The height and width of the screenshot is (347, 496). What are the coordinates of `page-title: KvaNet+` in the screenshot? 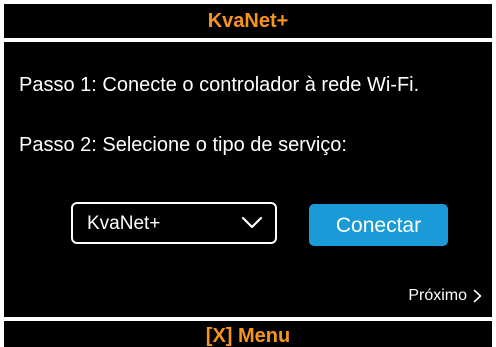 It's located at (248, 21).